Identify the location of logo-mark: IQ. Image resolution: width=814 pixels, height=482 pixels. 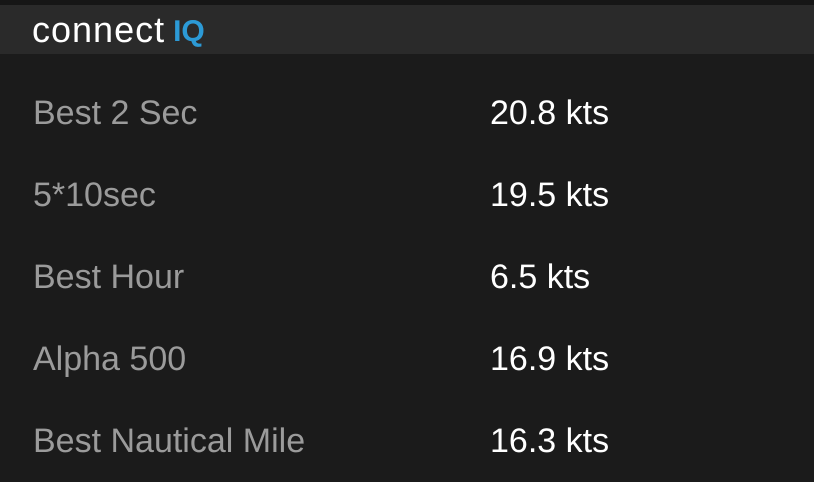
(189, 31).